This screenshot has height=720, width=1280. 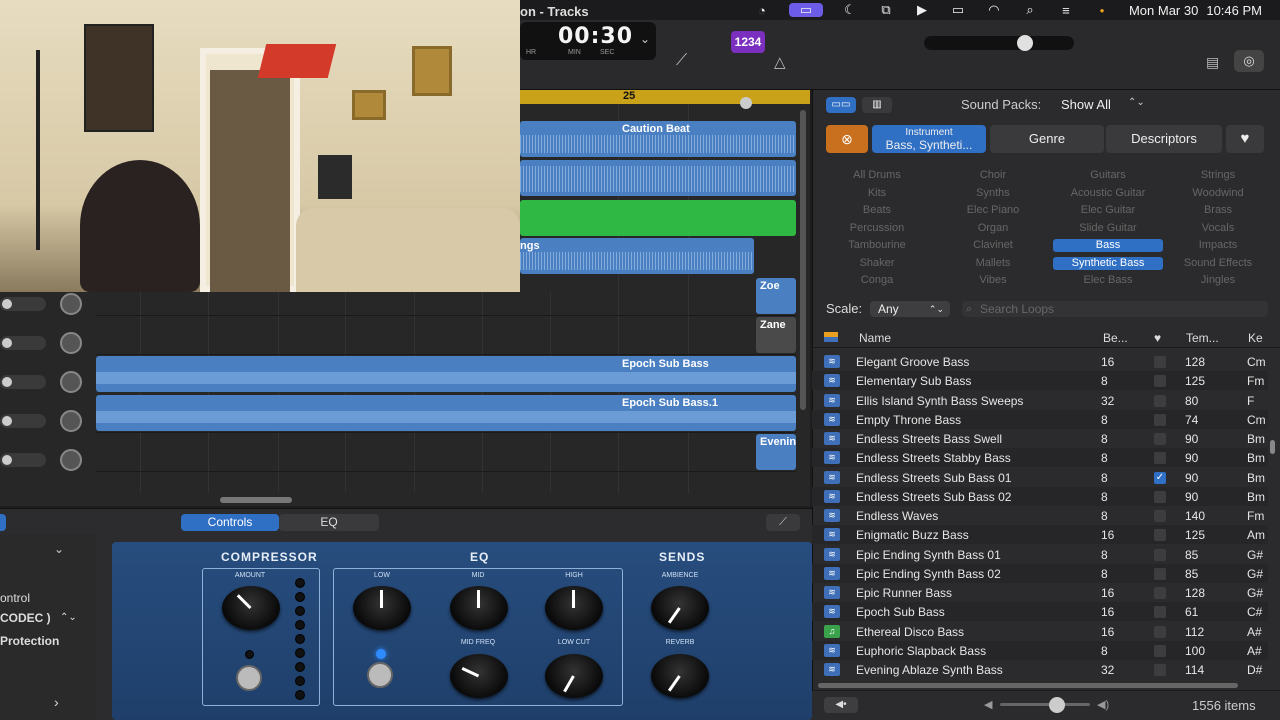 I want to click on keyword-button: Woodwind, so click(x=1218, y=193).